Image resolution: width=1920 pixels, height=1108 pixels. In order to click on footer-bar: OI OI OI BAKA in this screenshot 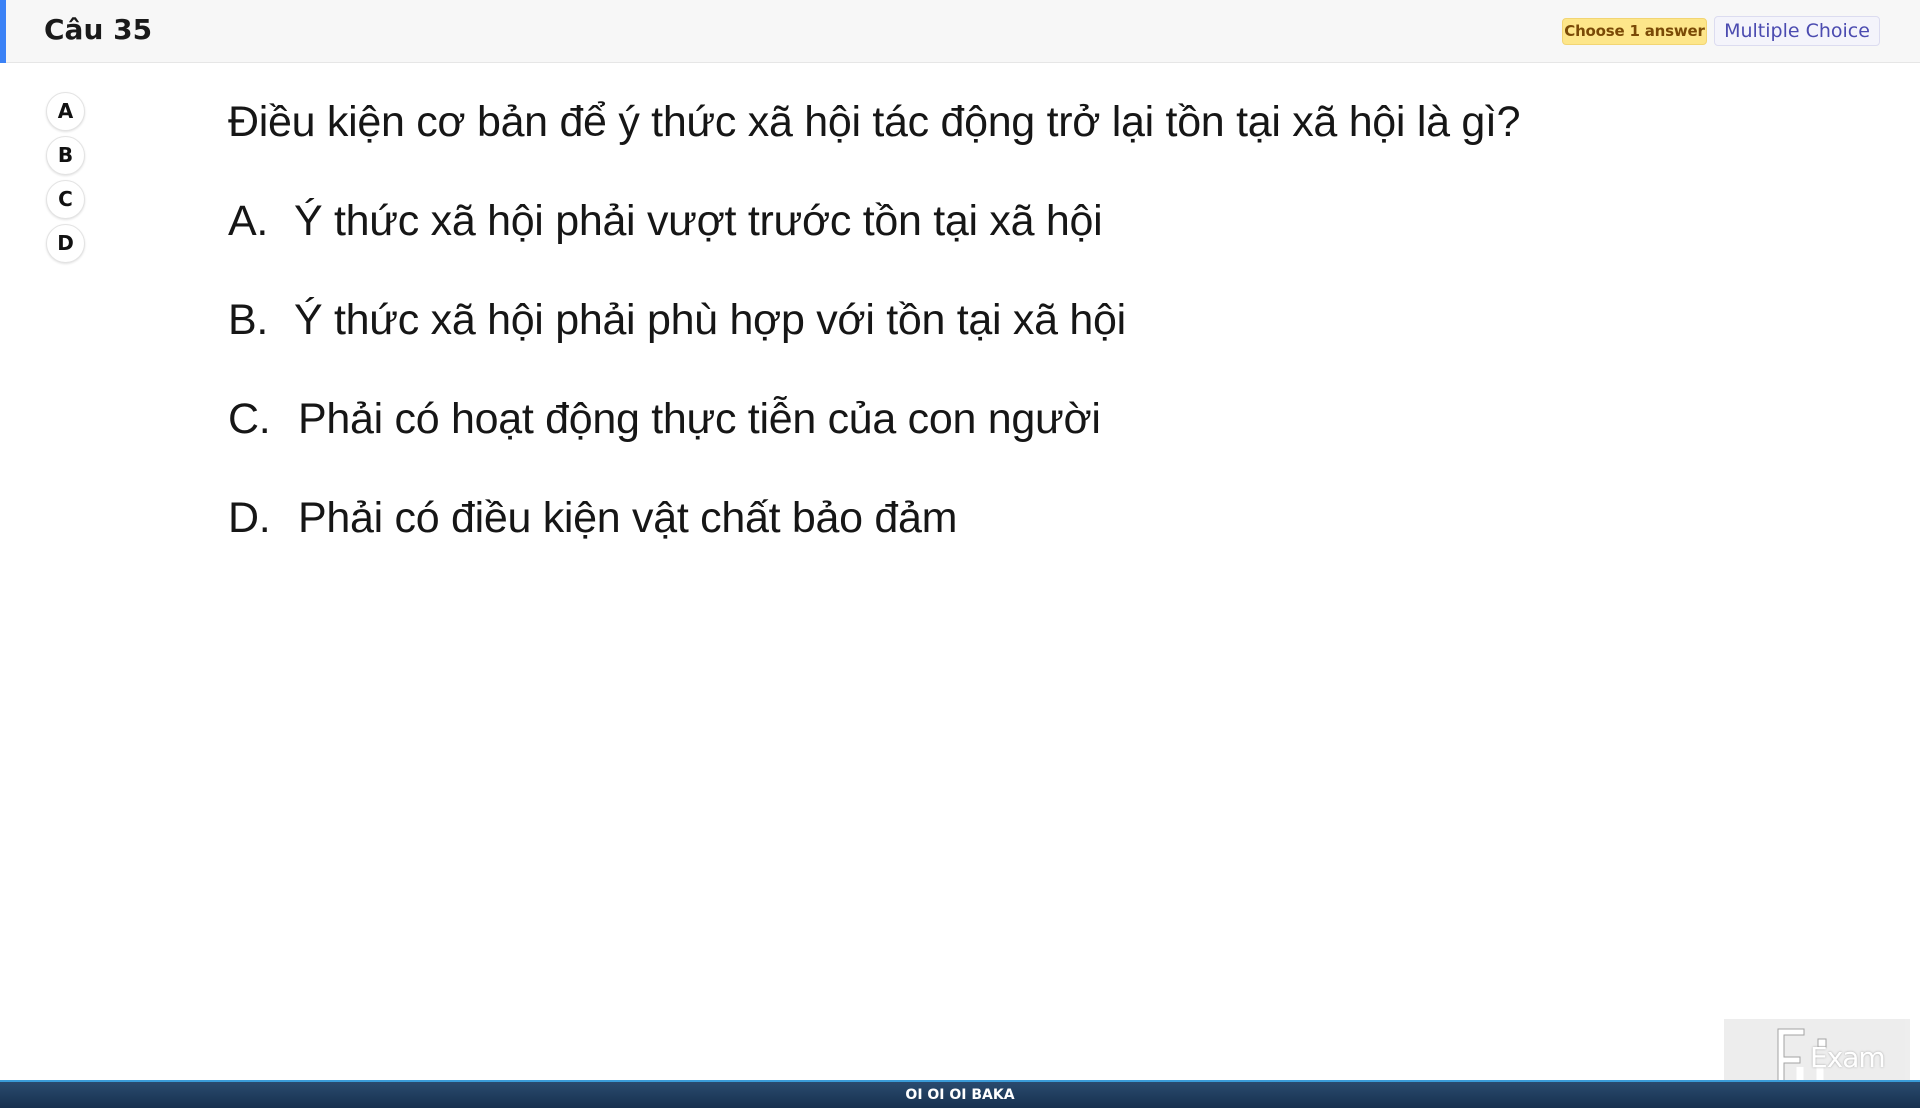, I will do `click(960, 1094)`.